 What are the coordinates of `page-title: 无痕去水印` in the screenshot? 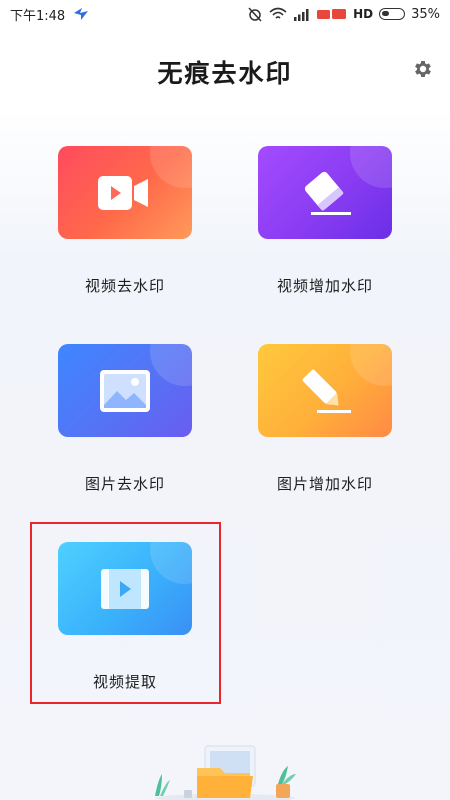 It's located at (225, 73).